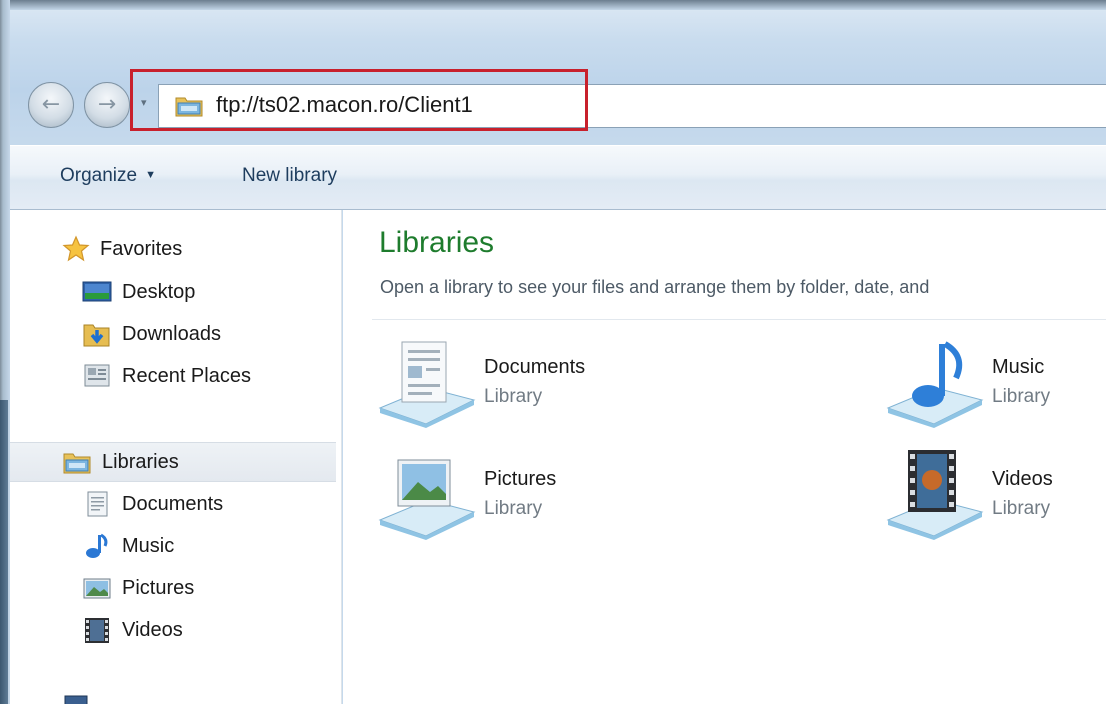  I want to click on window-top-edge, so click(553, 5).